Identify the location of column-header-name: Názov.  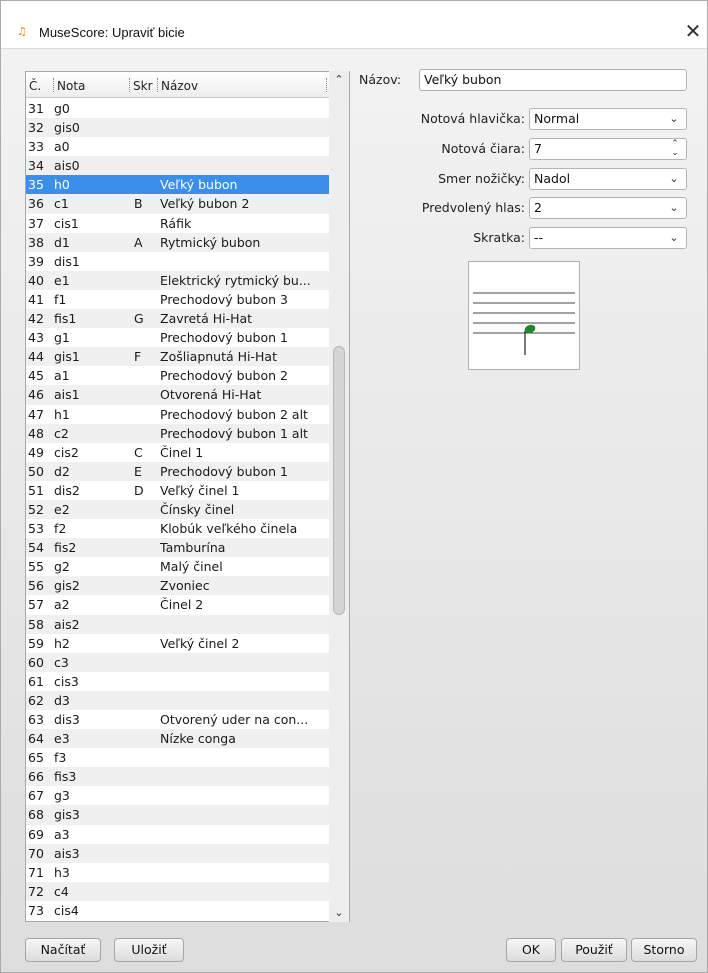
(179, 86).